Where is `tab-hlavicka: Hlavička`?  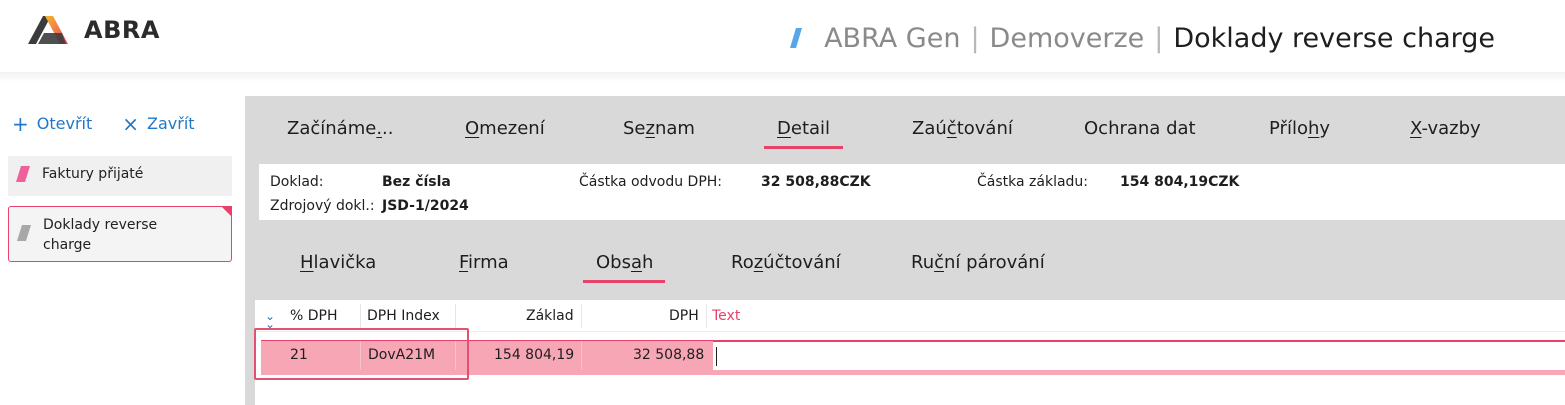
tab-hlavicka: Hlavička is located at coordinates (338, 262).